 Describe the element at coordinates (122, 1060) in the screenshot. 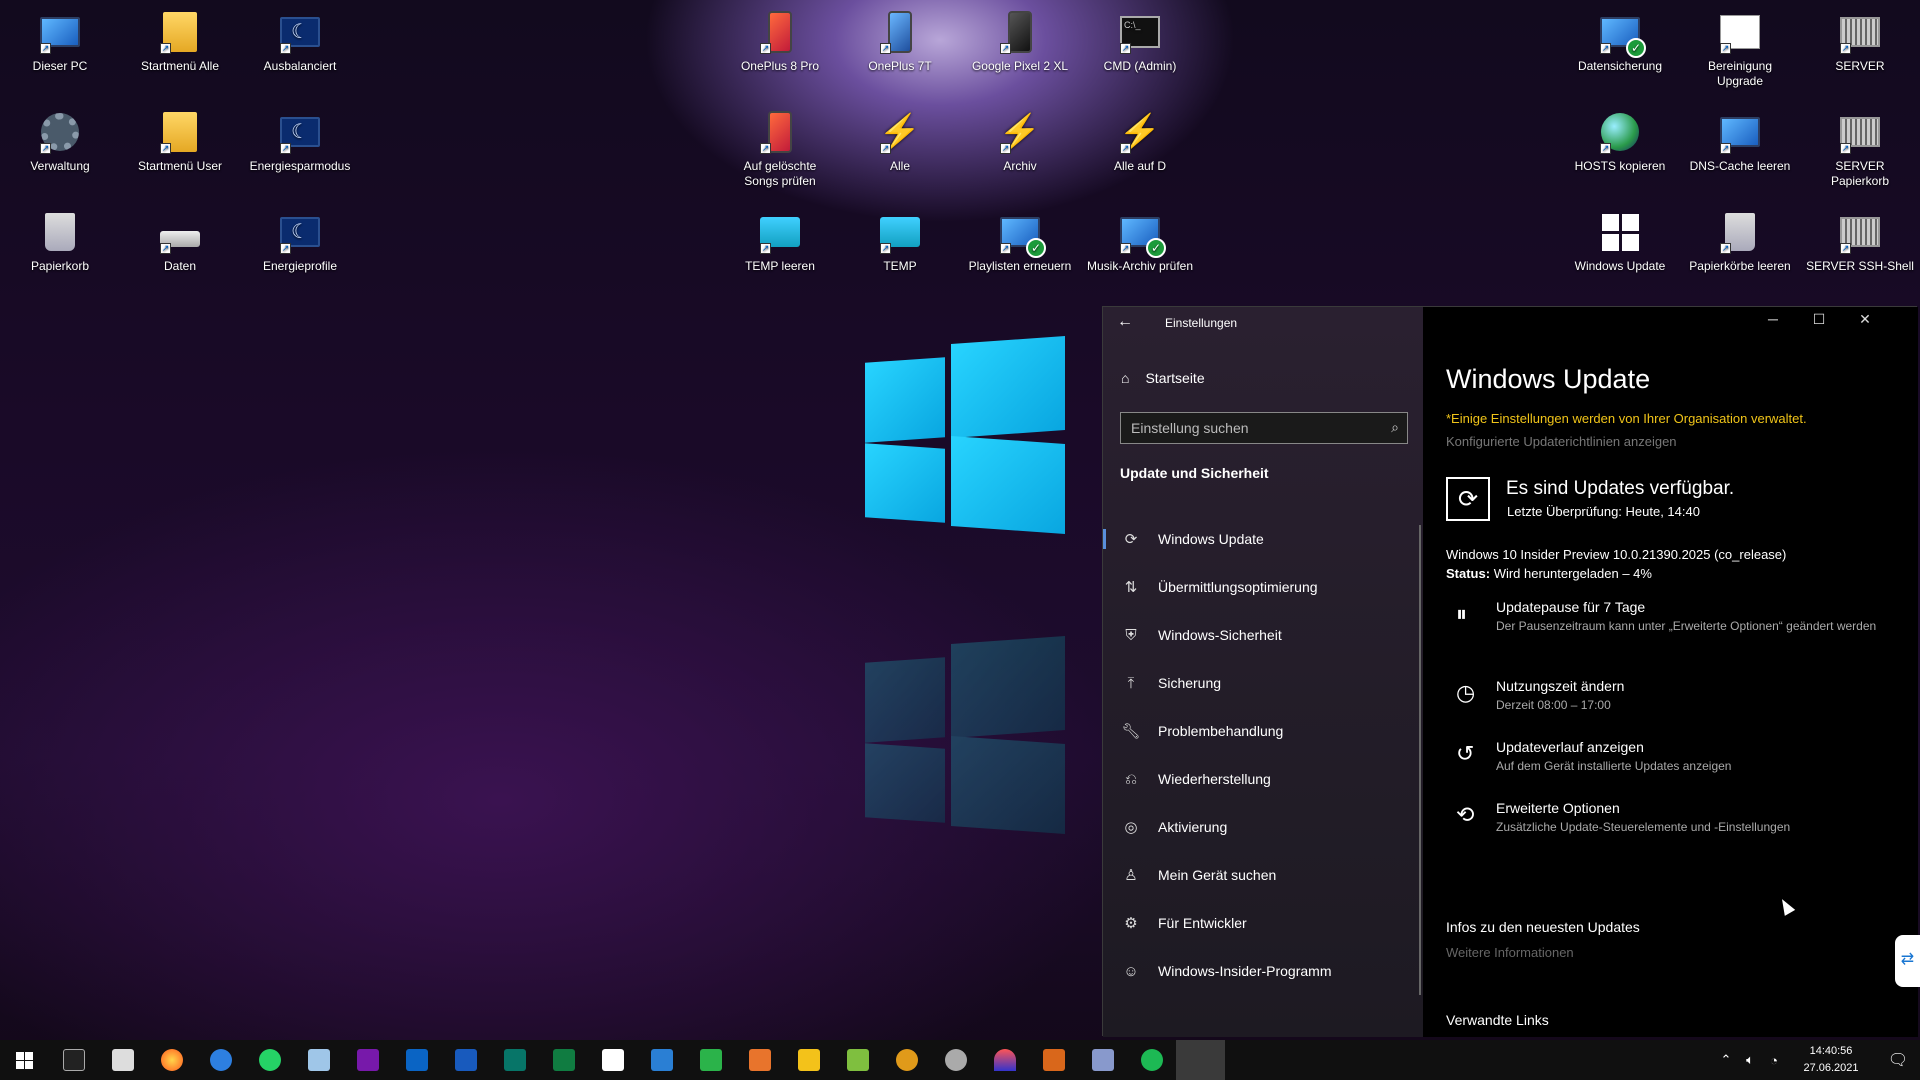

I see `explorer-icon` at that location.